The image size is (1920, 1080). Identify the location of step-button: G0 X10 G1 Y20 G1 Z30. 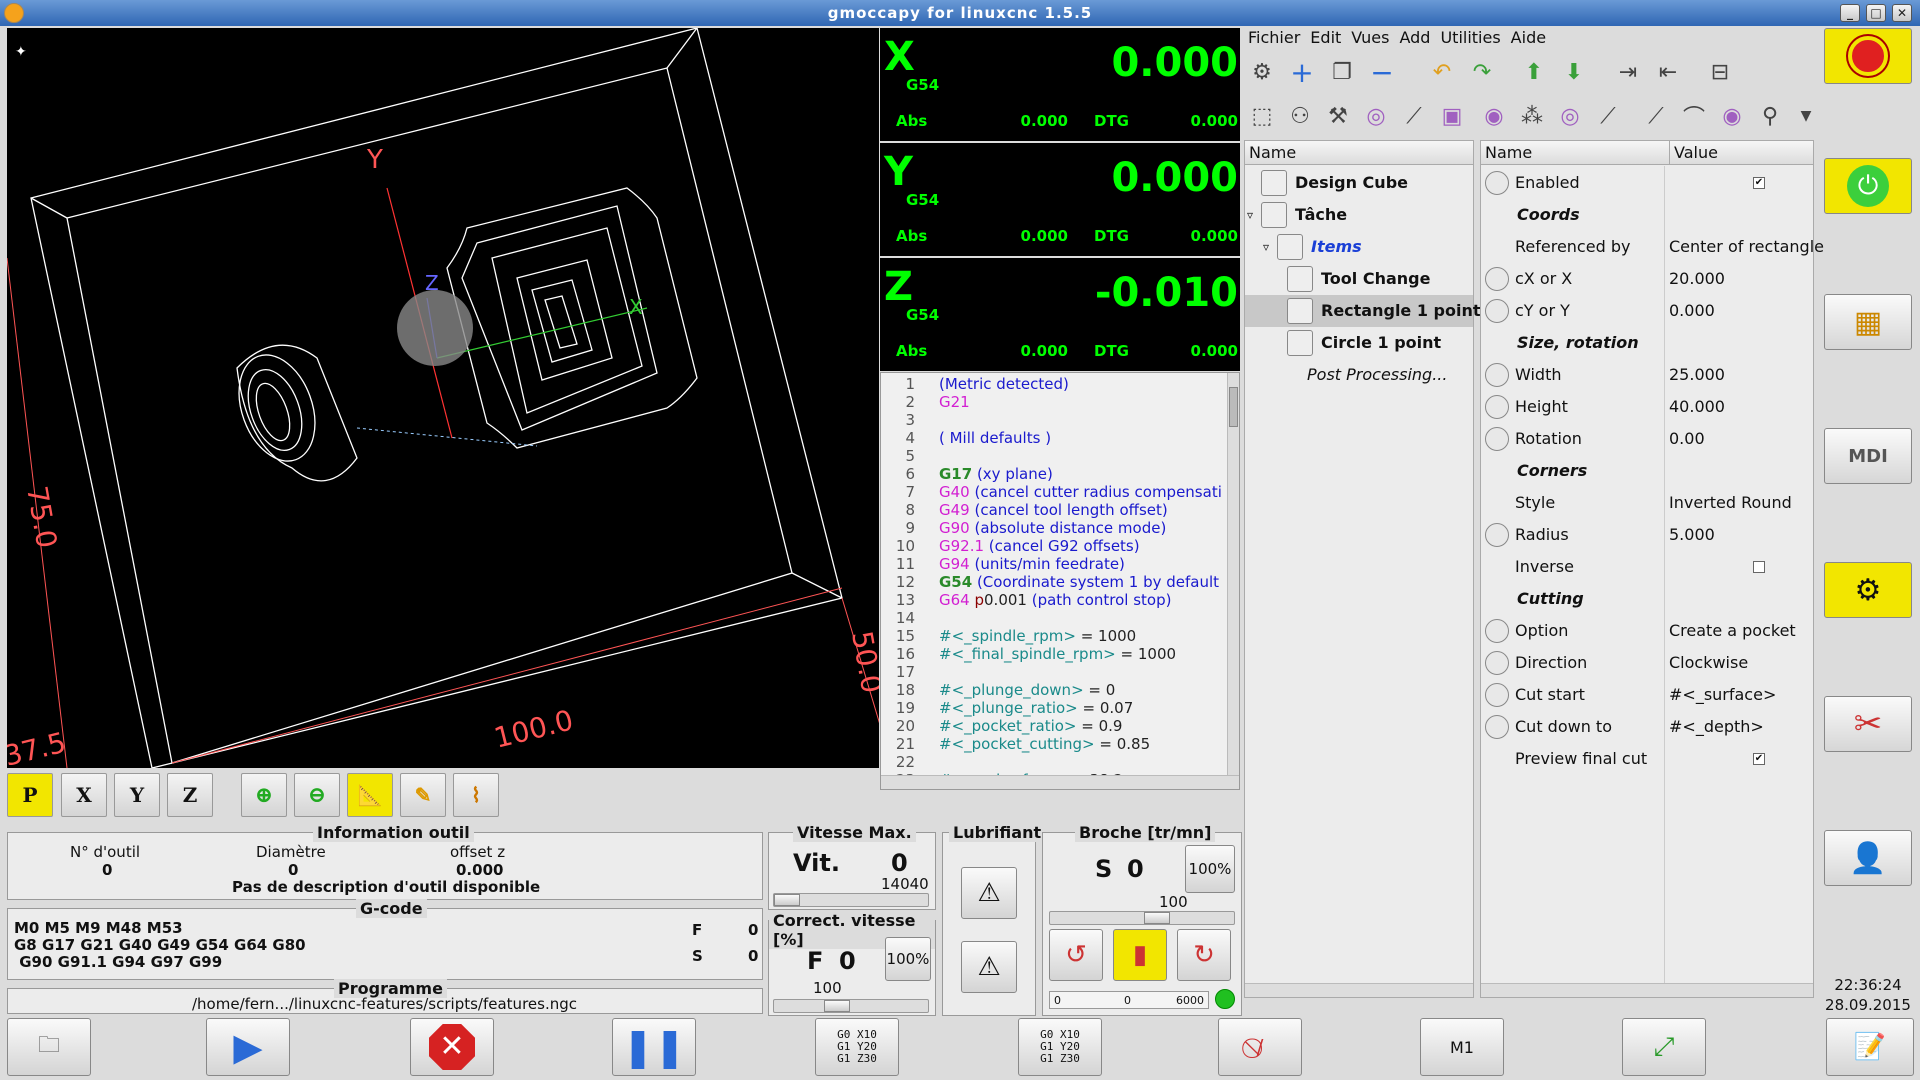
(857, 1047).